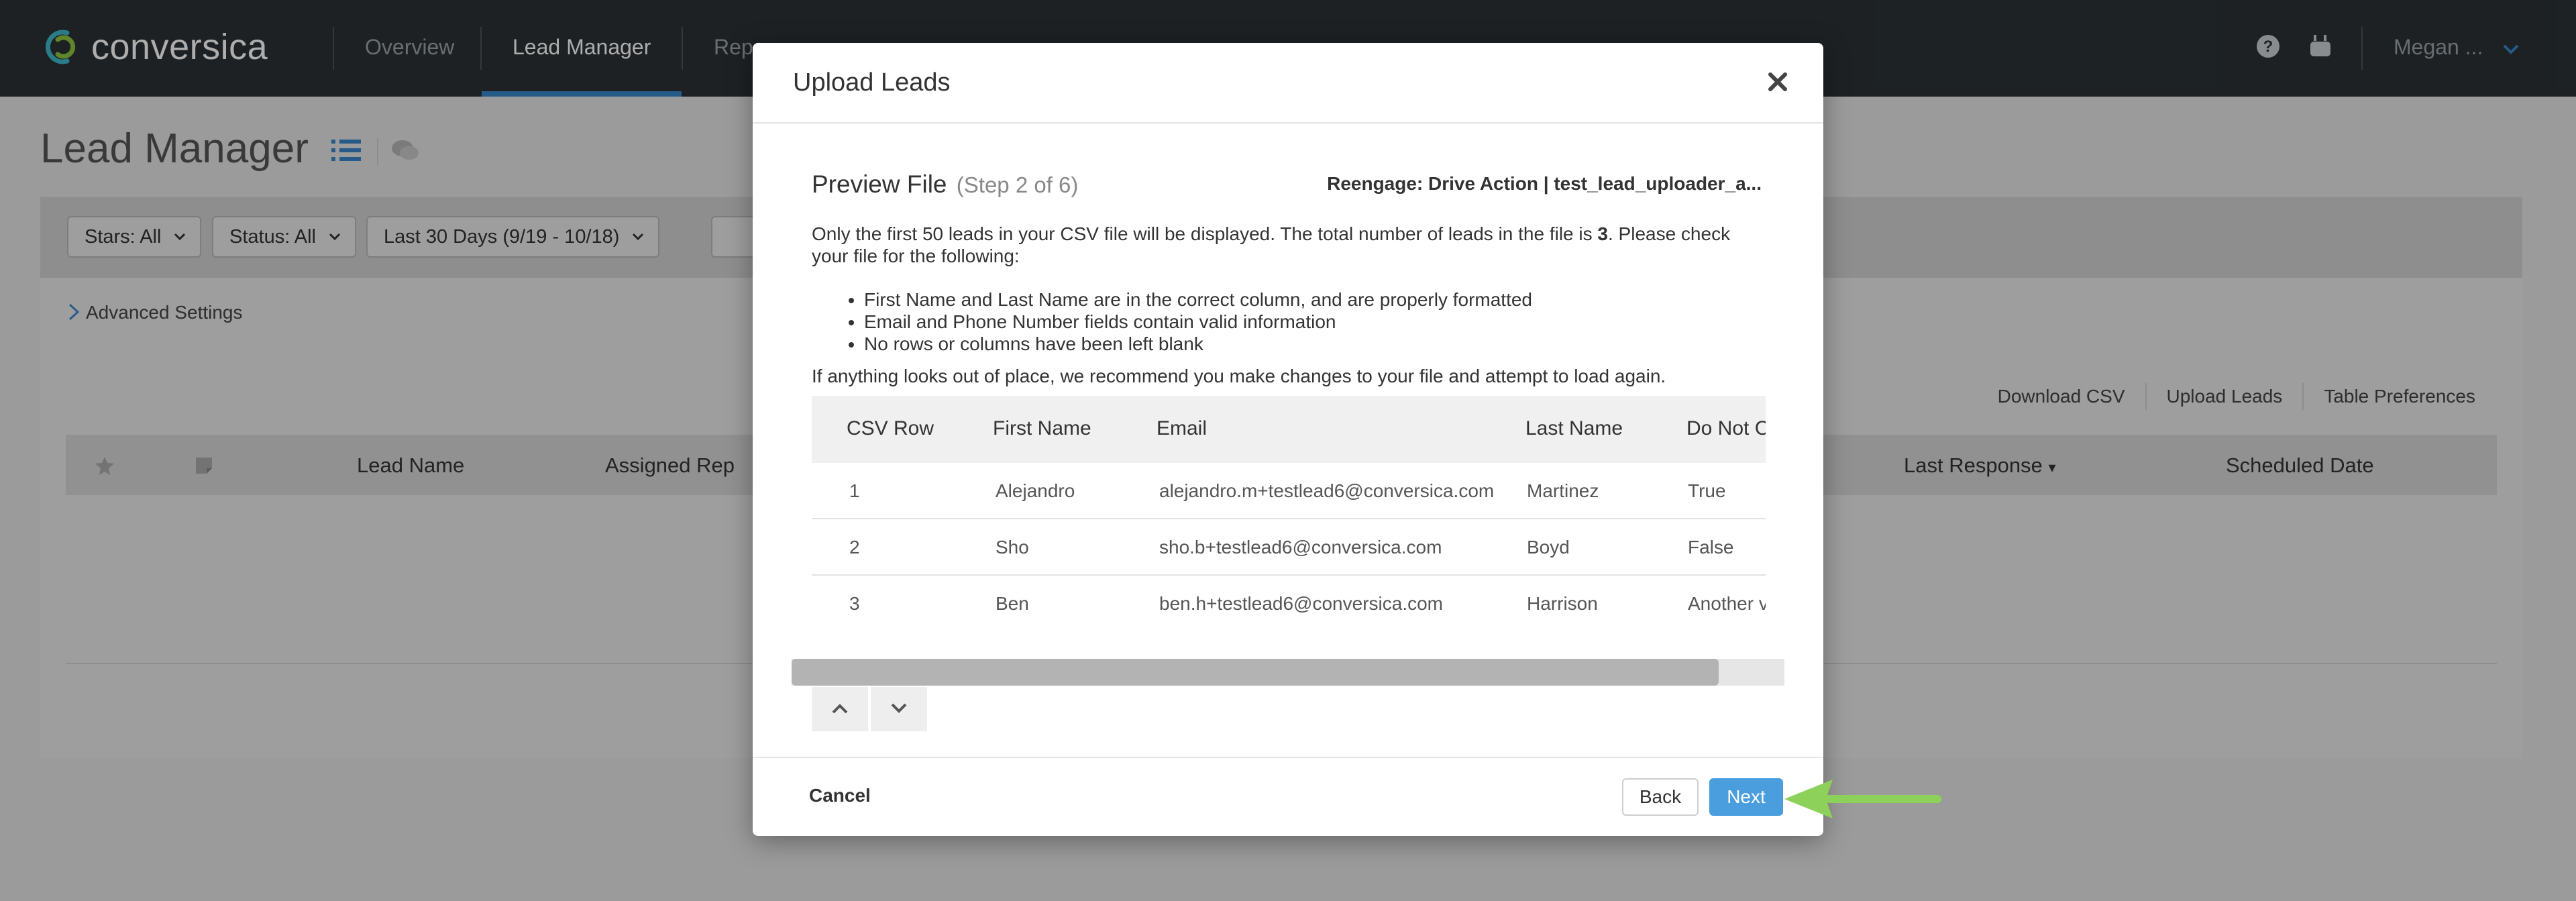  Describe the element at coordinates (872, 82) in the screenshot. I see `modal-title: Upload Leads` at that location.